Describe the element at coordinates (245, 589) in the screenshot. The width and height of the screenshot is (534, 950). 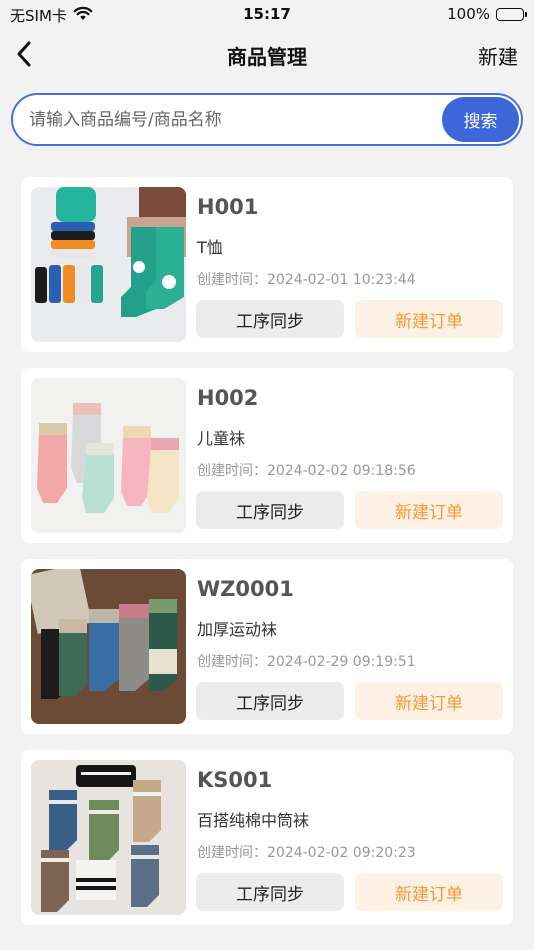
I see `product-code: WZ0001` at that location.